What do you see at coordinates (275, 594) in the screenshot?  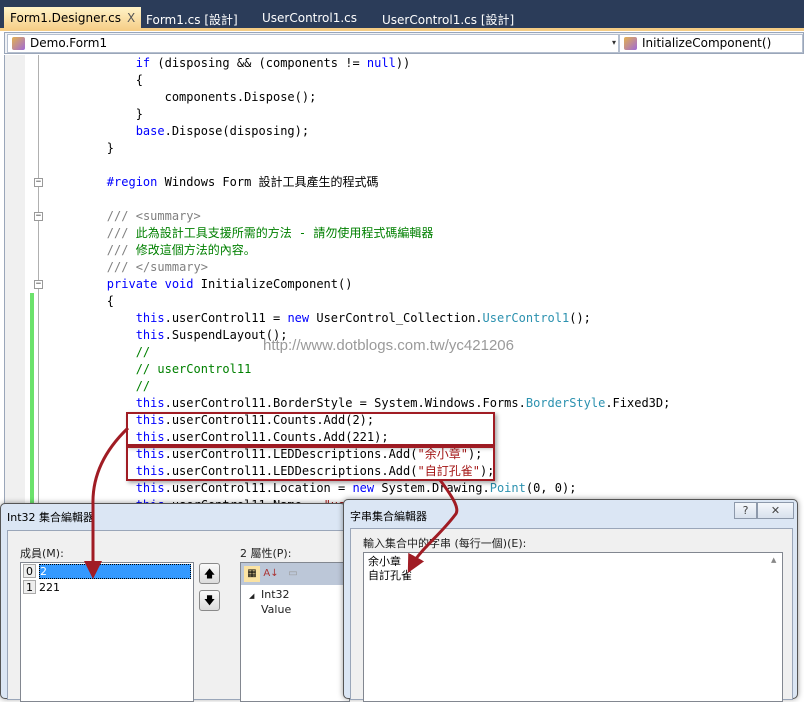 I see `property-category: Int32` at bounding box center [275, 594].